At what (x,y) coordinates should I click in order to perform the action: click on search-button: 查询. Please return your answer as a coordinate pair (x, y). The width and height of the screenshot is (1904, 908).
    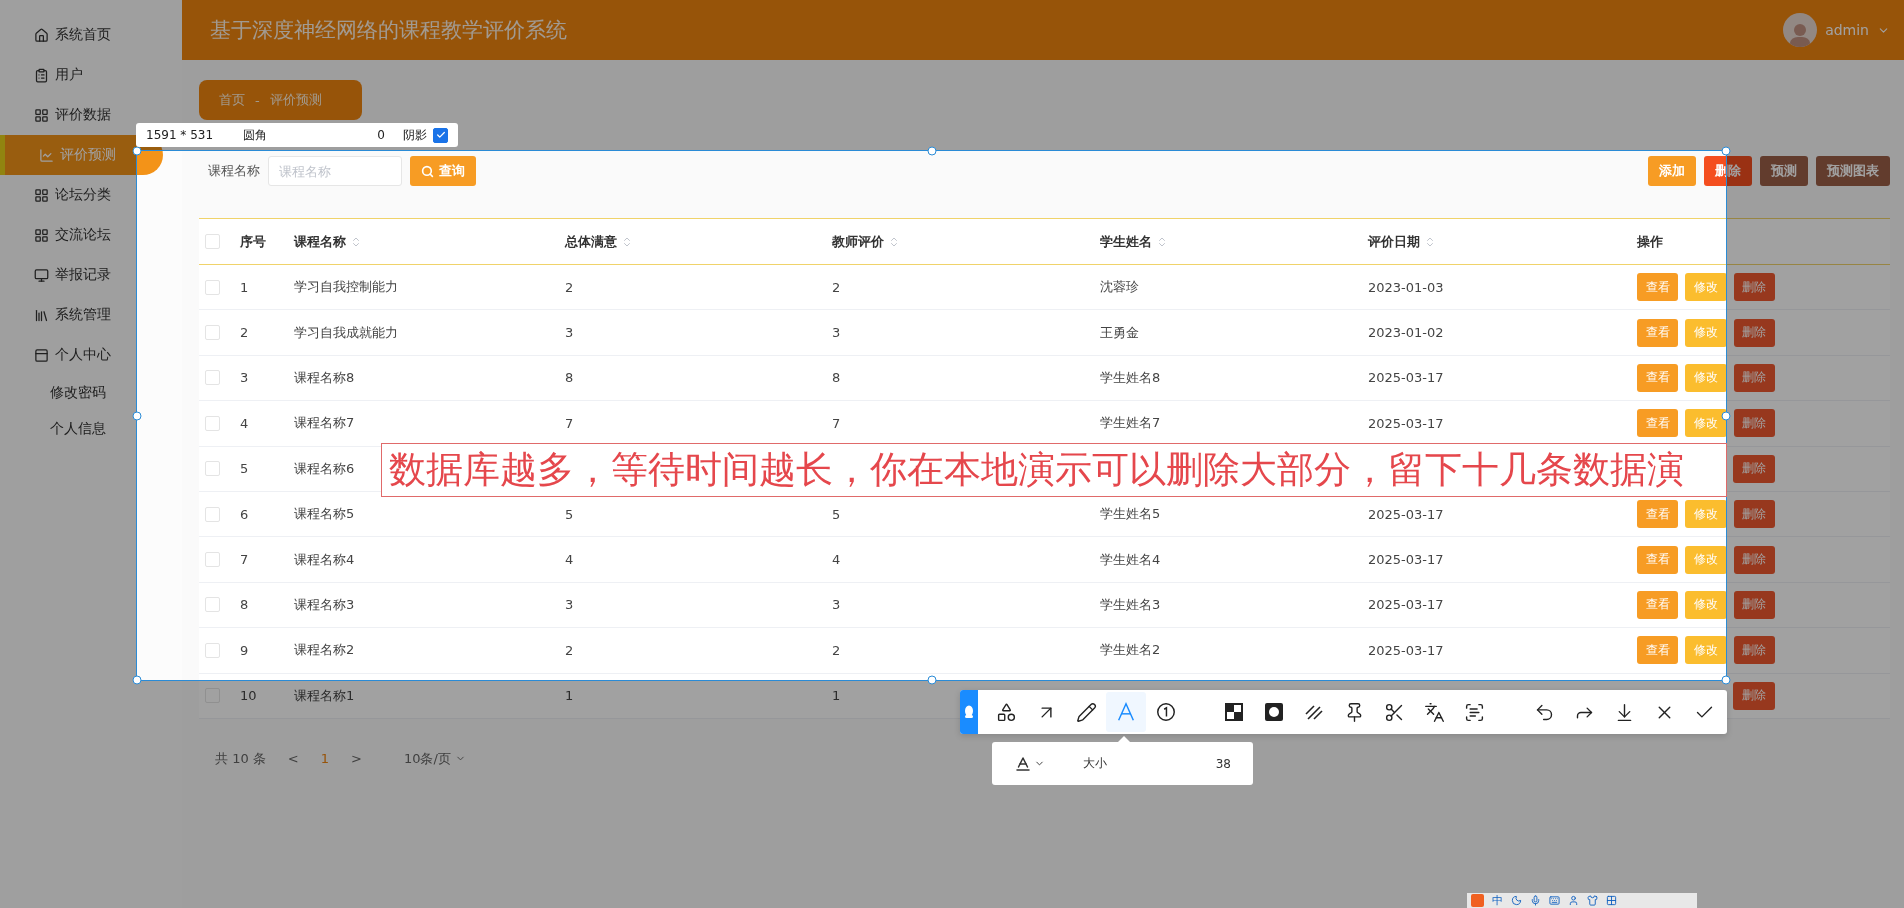
    Looking at the image, I should click on (443, 171).